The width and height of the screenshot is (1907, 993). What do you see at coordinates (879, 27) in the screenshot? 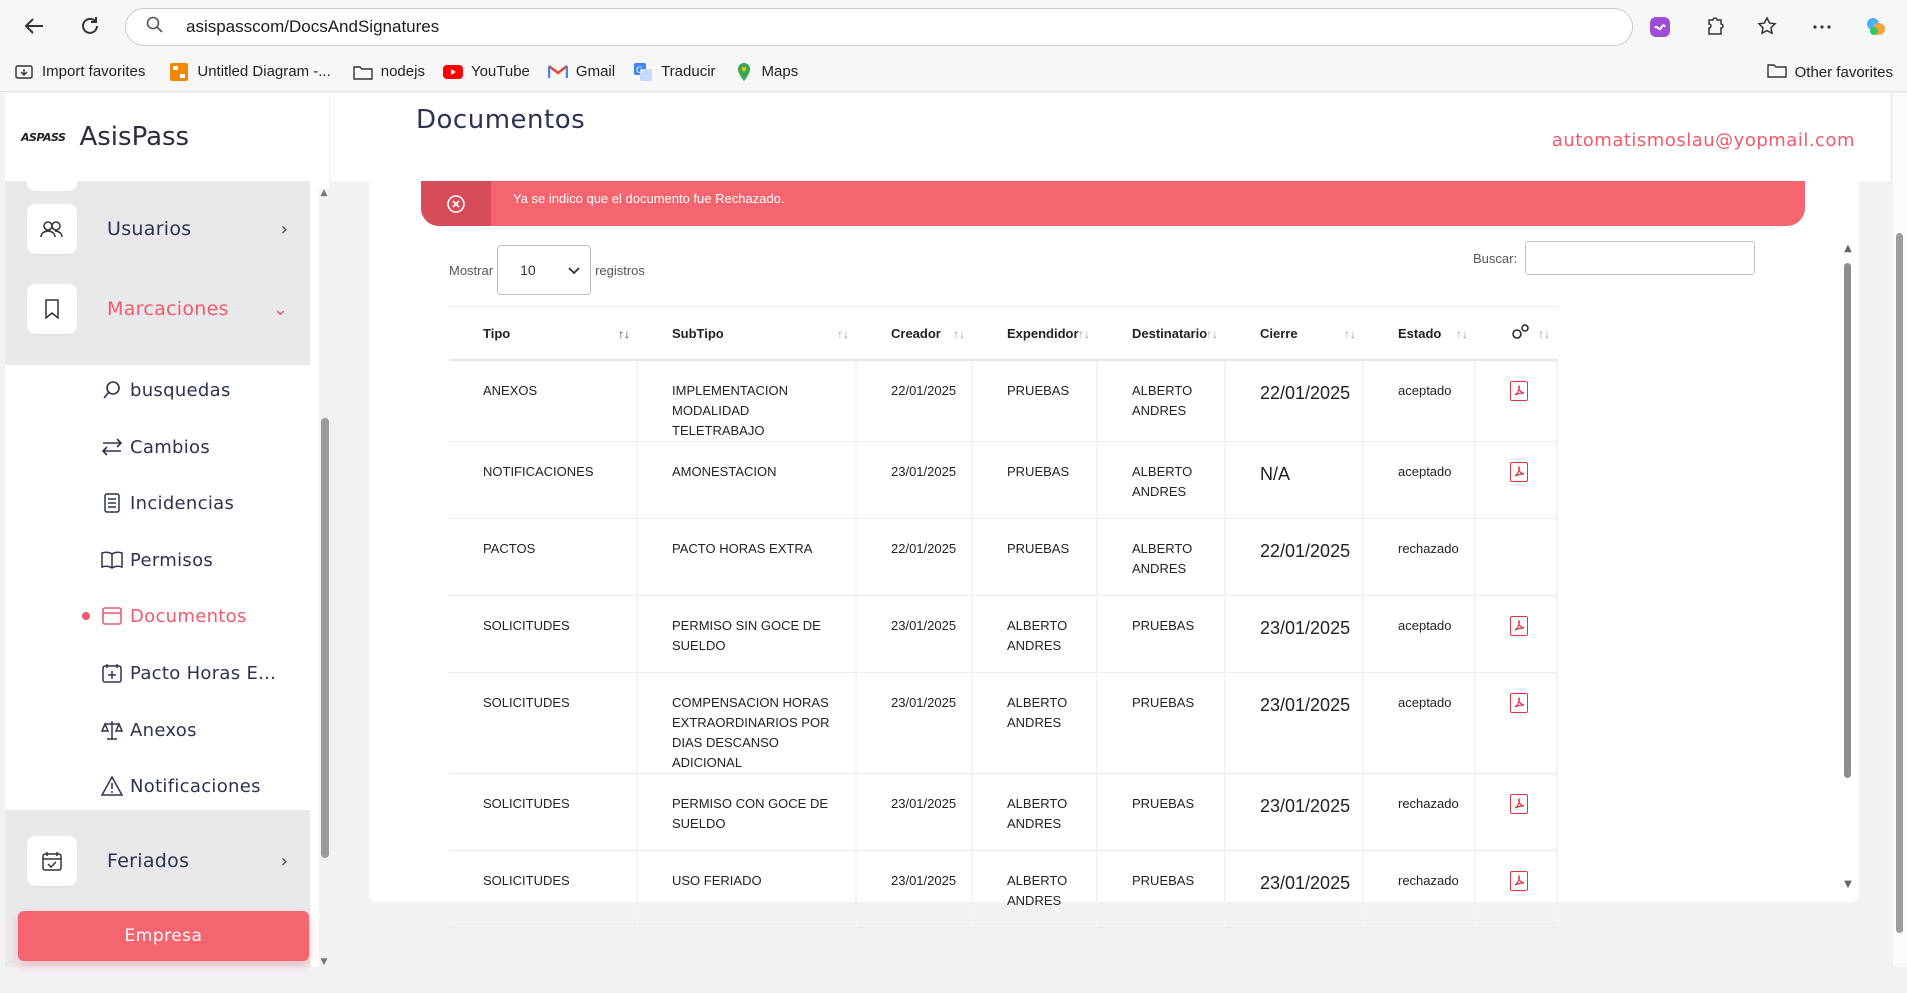
I see `address-bar: asispasscom/DocsAndSignatures` at bounding box center [879, 27].